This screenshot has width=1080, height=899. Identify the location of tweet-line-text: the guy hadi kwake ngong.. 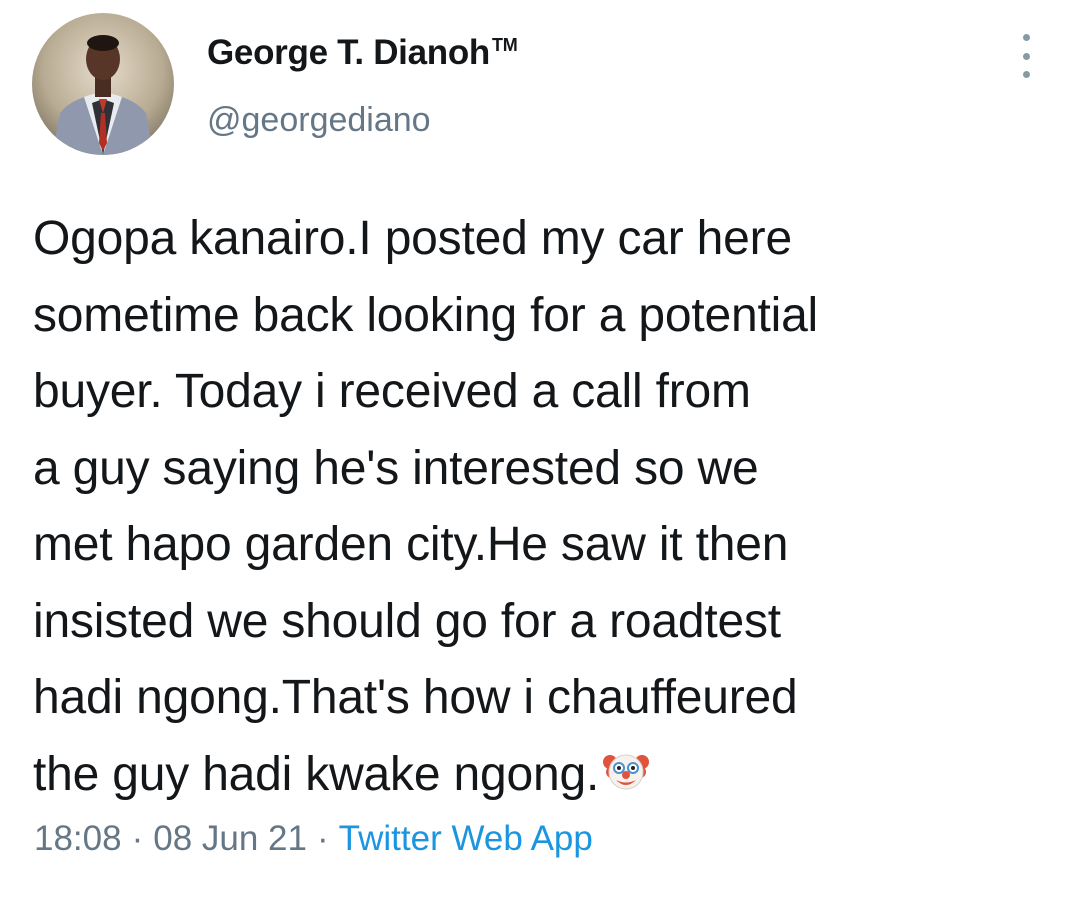
(316, 774).